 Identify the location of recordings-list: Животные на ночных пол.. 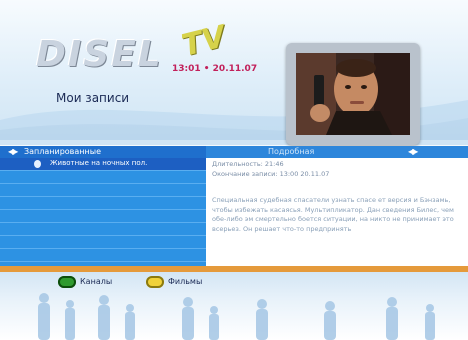
(103, 212).